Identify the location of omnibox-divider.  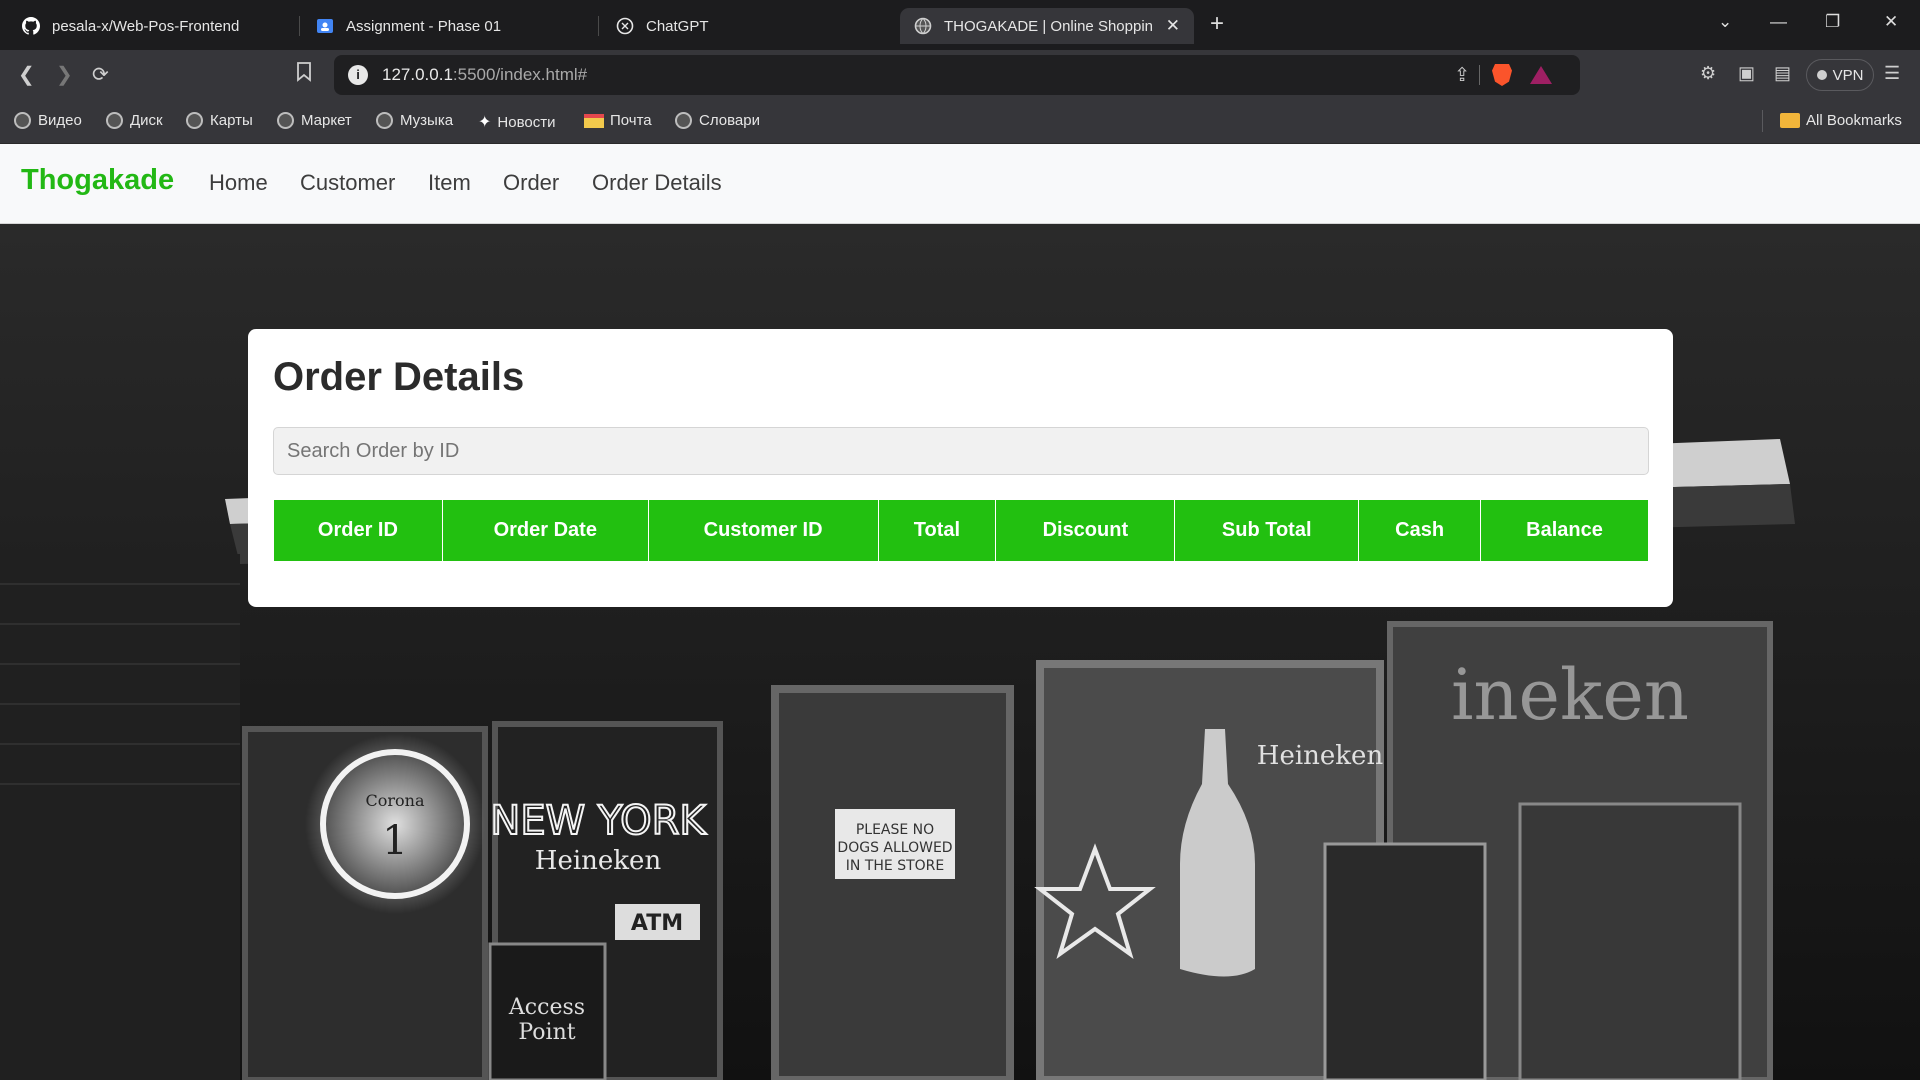
(1479, 75).